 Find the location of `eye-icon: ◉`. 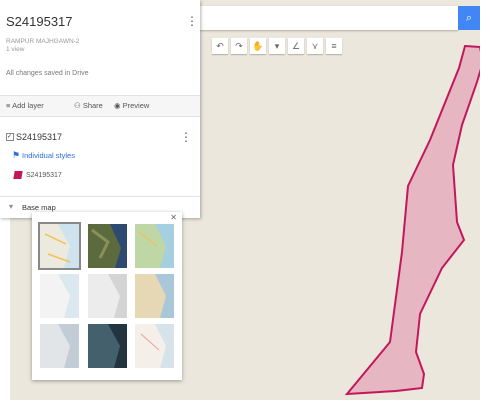

eye-icon: ◉ is located at coordinates (117, 105).